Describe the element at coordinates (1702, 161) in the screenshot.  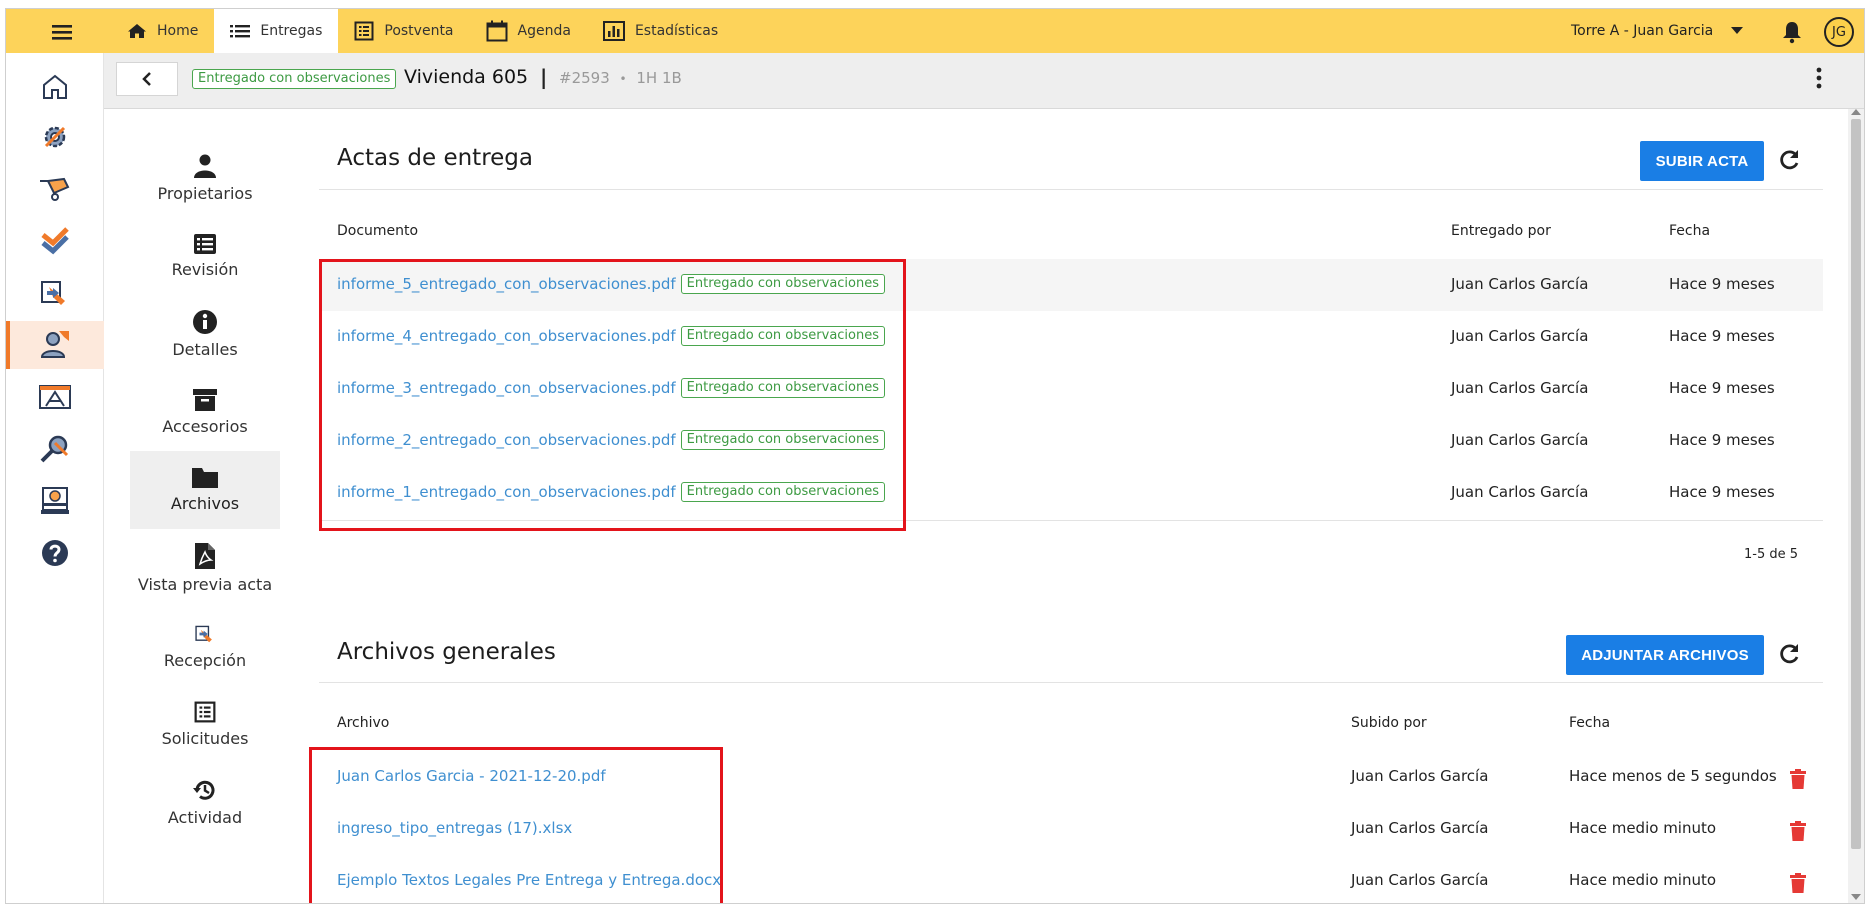
I see `subir-acta-button: SUBIR ACTA` at that location.